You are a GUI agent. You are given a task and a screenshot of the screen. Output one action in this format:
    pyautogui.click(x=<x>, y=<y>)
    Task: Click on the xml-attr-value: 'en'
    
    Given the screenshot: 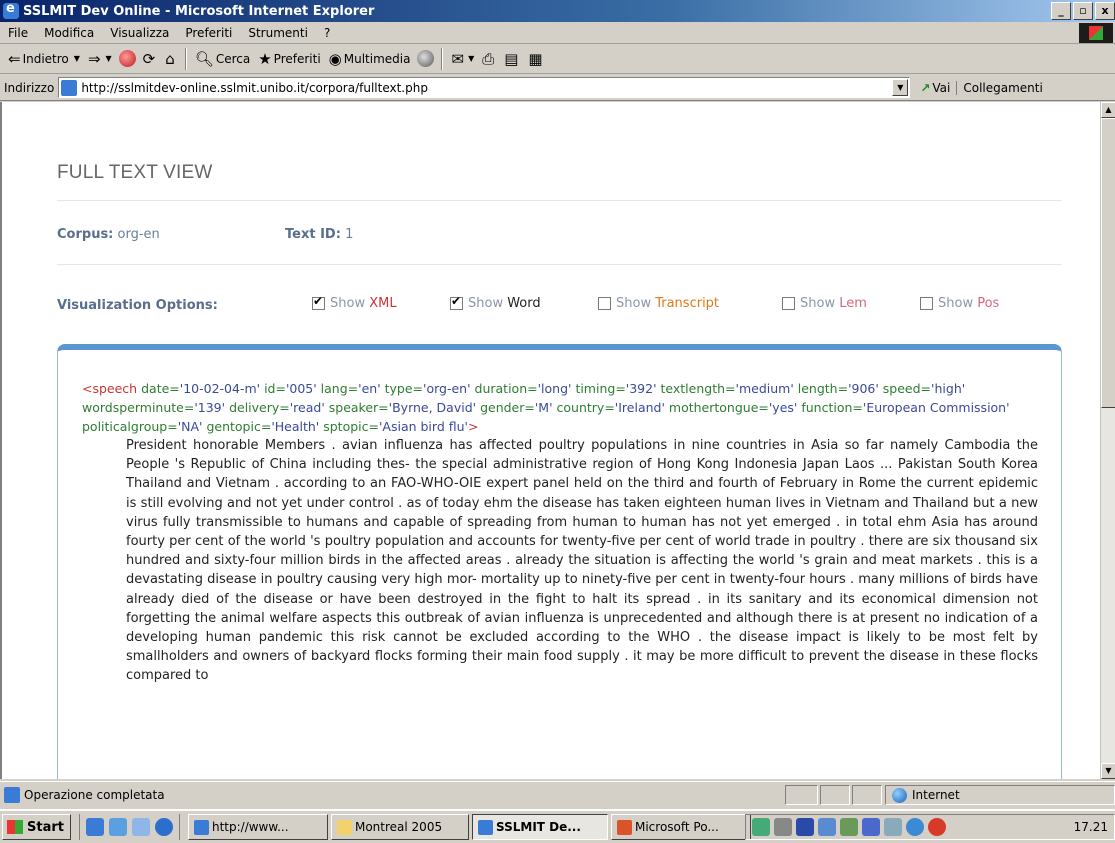 What is the action you would take?
    pyautogui.click(x=369, y=388)
    